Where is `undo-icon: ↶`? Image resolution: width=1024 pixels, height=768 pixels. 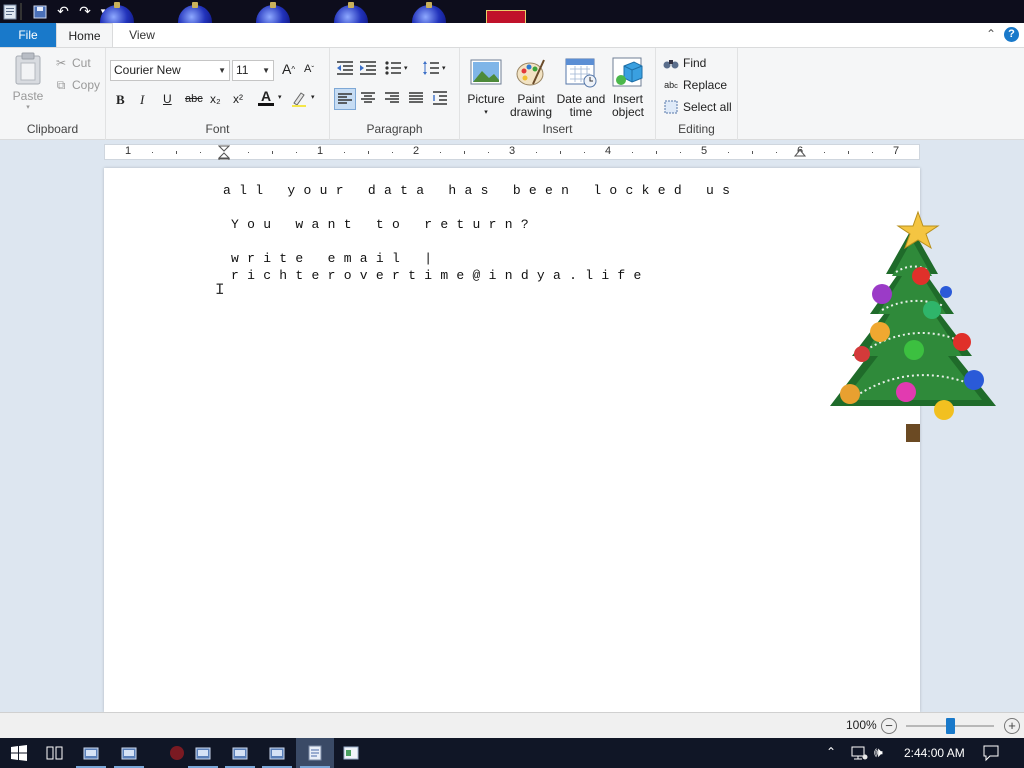
undo-icon: ↶ is located at coordinates (63, 11).